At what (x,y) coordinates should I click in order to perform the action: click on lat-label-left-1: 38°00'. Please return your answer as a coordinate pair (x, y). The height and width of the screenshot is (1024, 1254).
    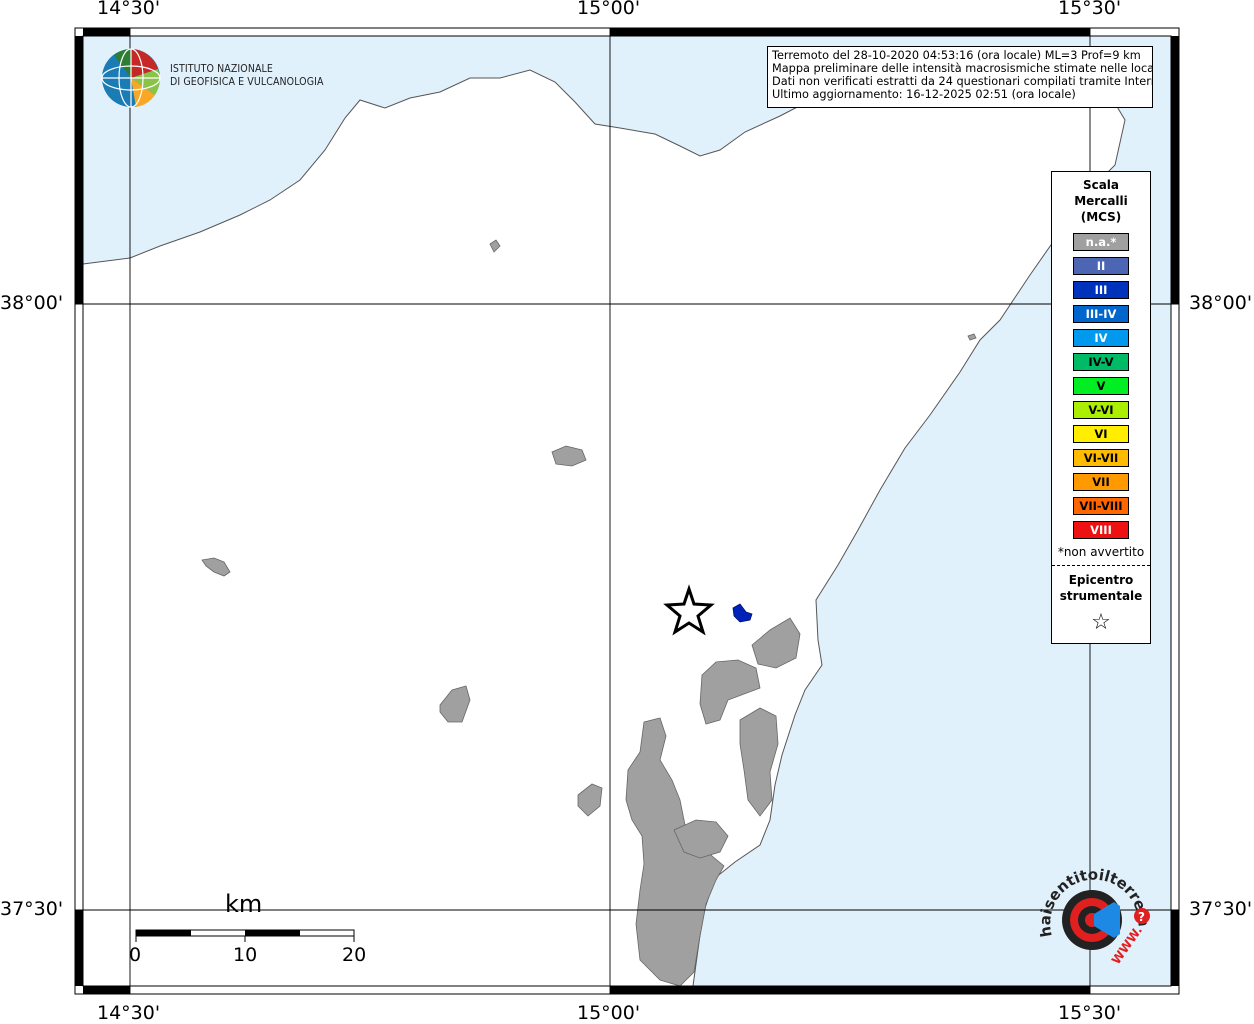
    Looking at the image, I should click on (32, 303).